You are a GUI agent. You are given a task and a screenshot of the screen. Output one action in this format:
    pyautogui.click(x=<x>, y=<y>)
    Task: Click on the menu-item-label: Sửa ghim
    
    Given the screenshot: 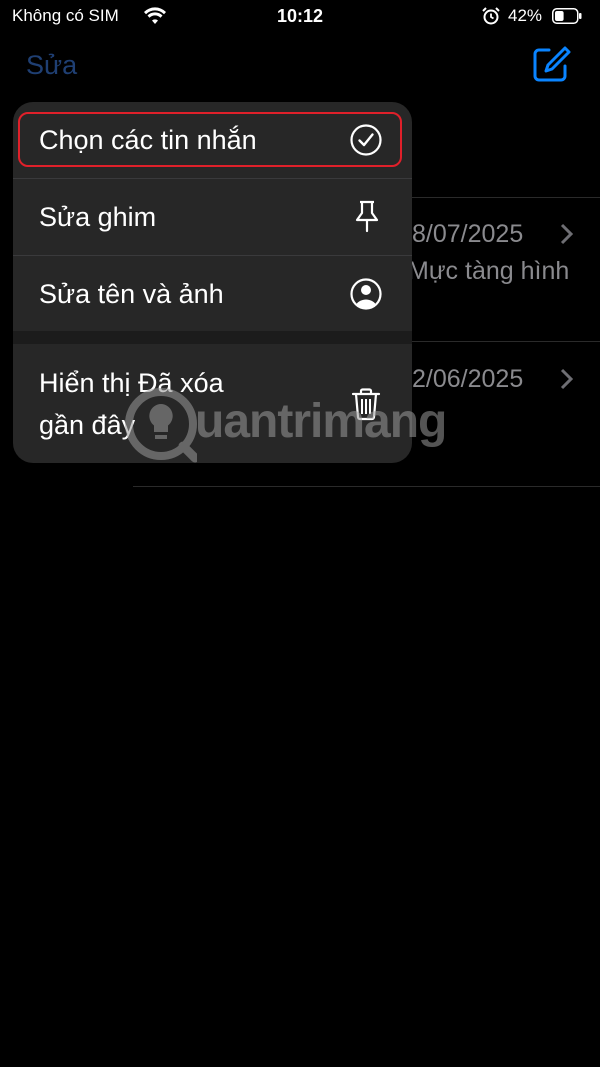 What is the action you would take?
    pyautogui.click(x=98, y=217)
    